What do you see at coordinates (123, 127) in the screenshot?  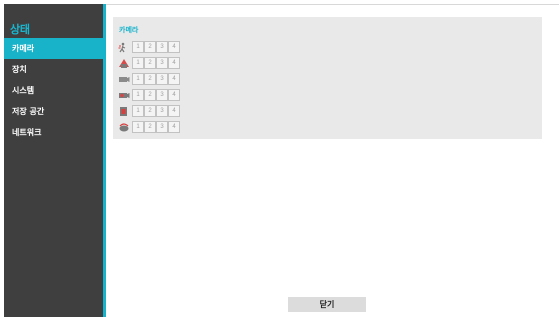 I see `audio-icon` at bounding box center [123, 127].